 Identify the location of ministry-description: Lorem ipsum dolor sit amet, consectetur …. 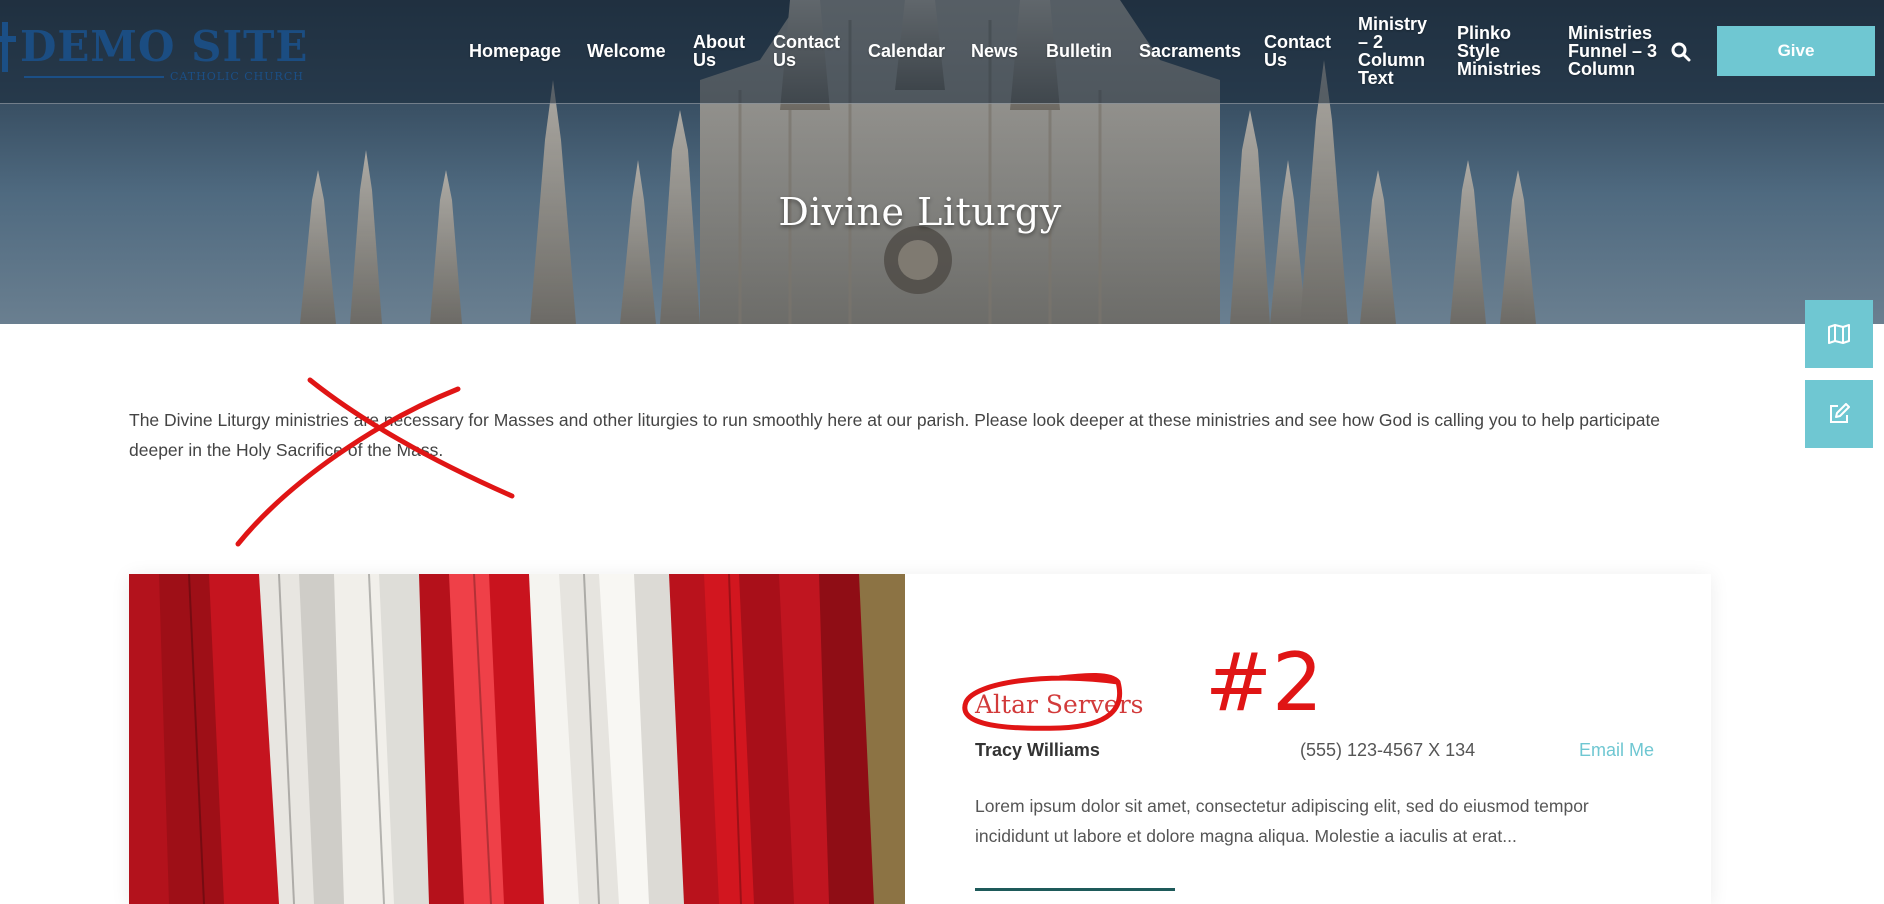
(1282, 821).